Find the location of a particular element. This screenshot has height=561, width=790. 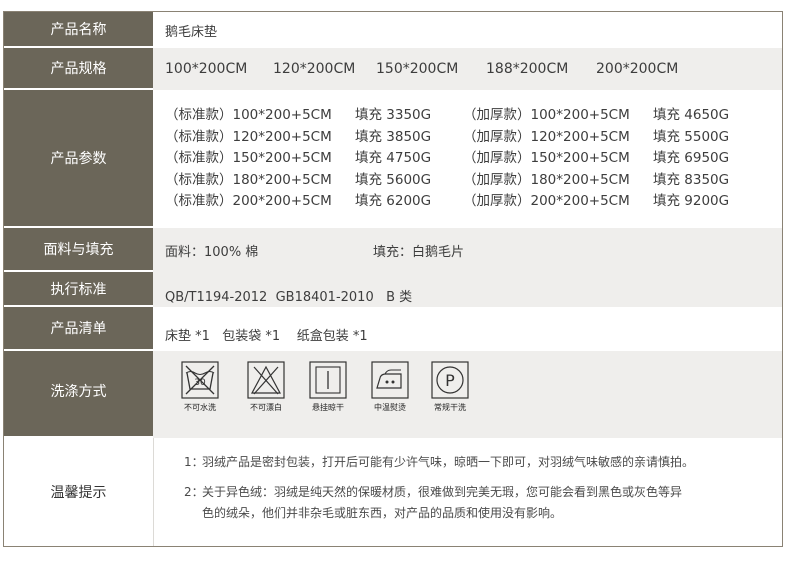

row-contents: 产品清单 床垫 *1 包装袋 *1 纸盒包装 *1 is located at coordinates (393, 329).